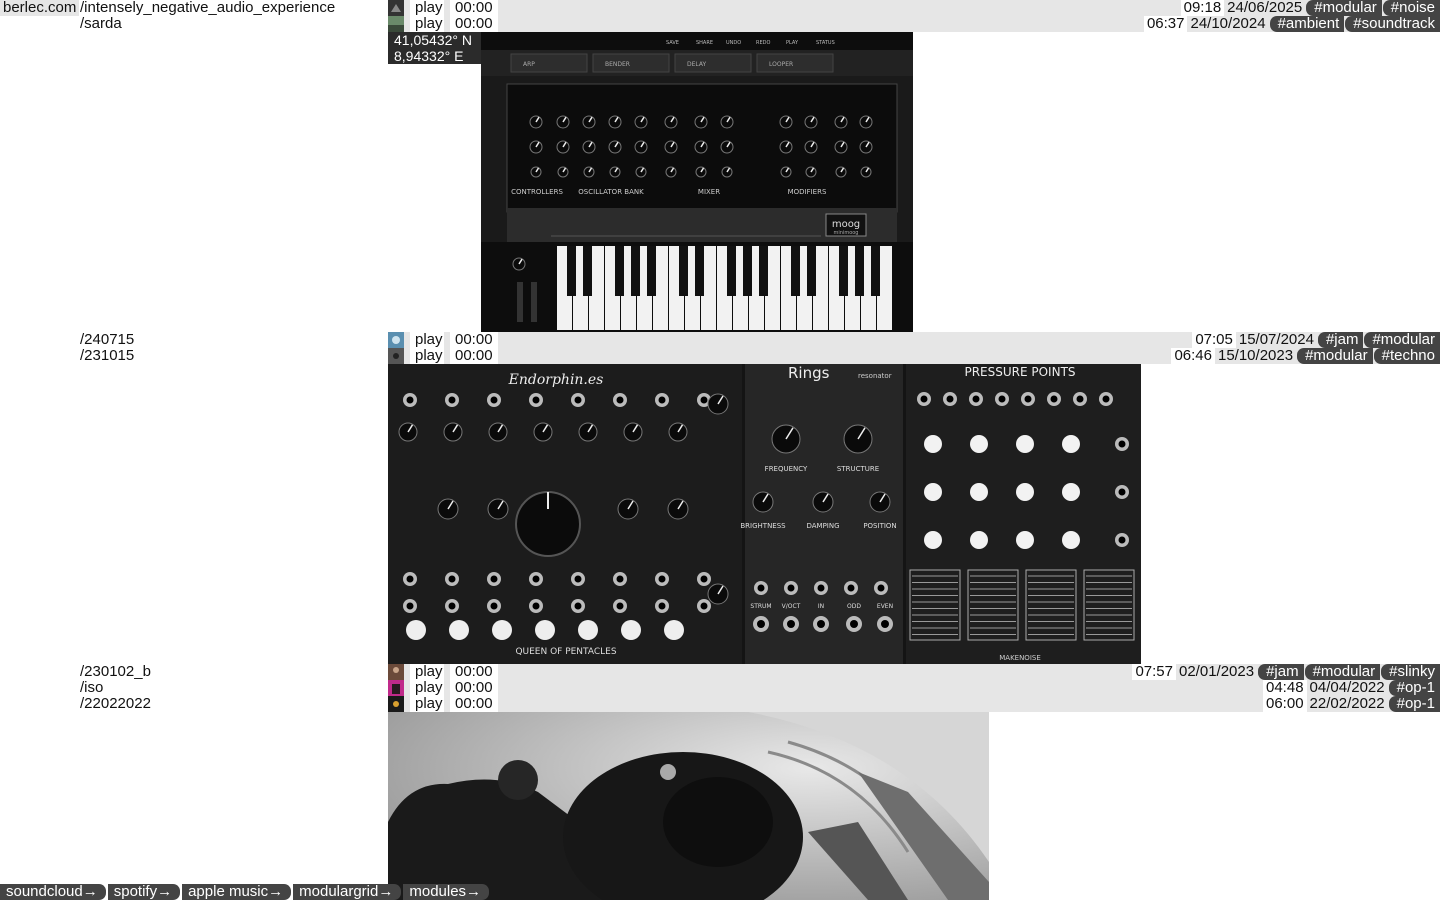 The height and width of the screenshot is (900, 1440). I want to click on mod-wheel, so click(534, 302).